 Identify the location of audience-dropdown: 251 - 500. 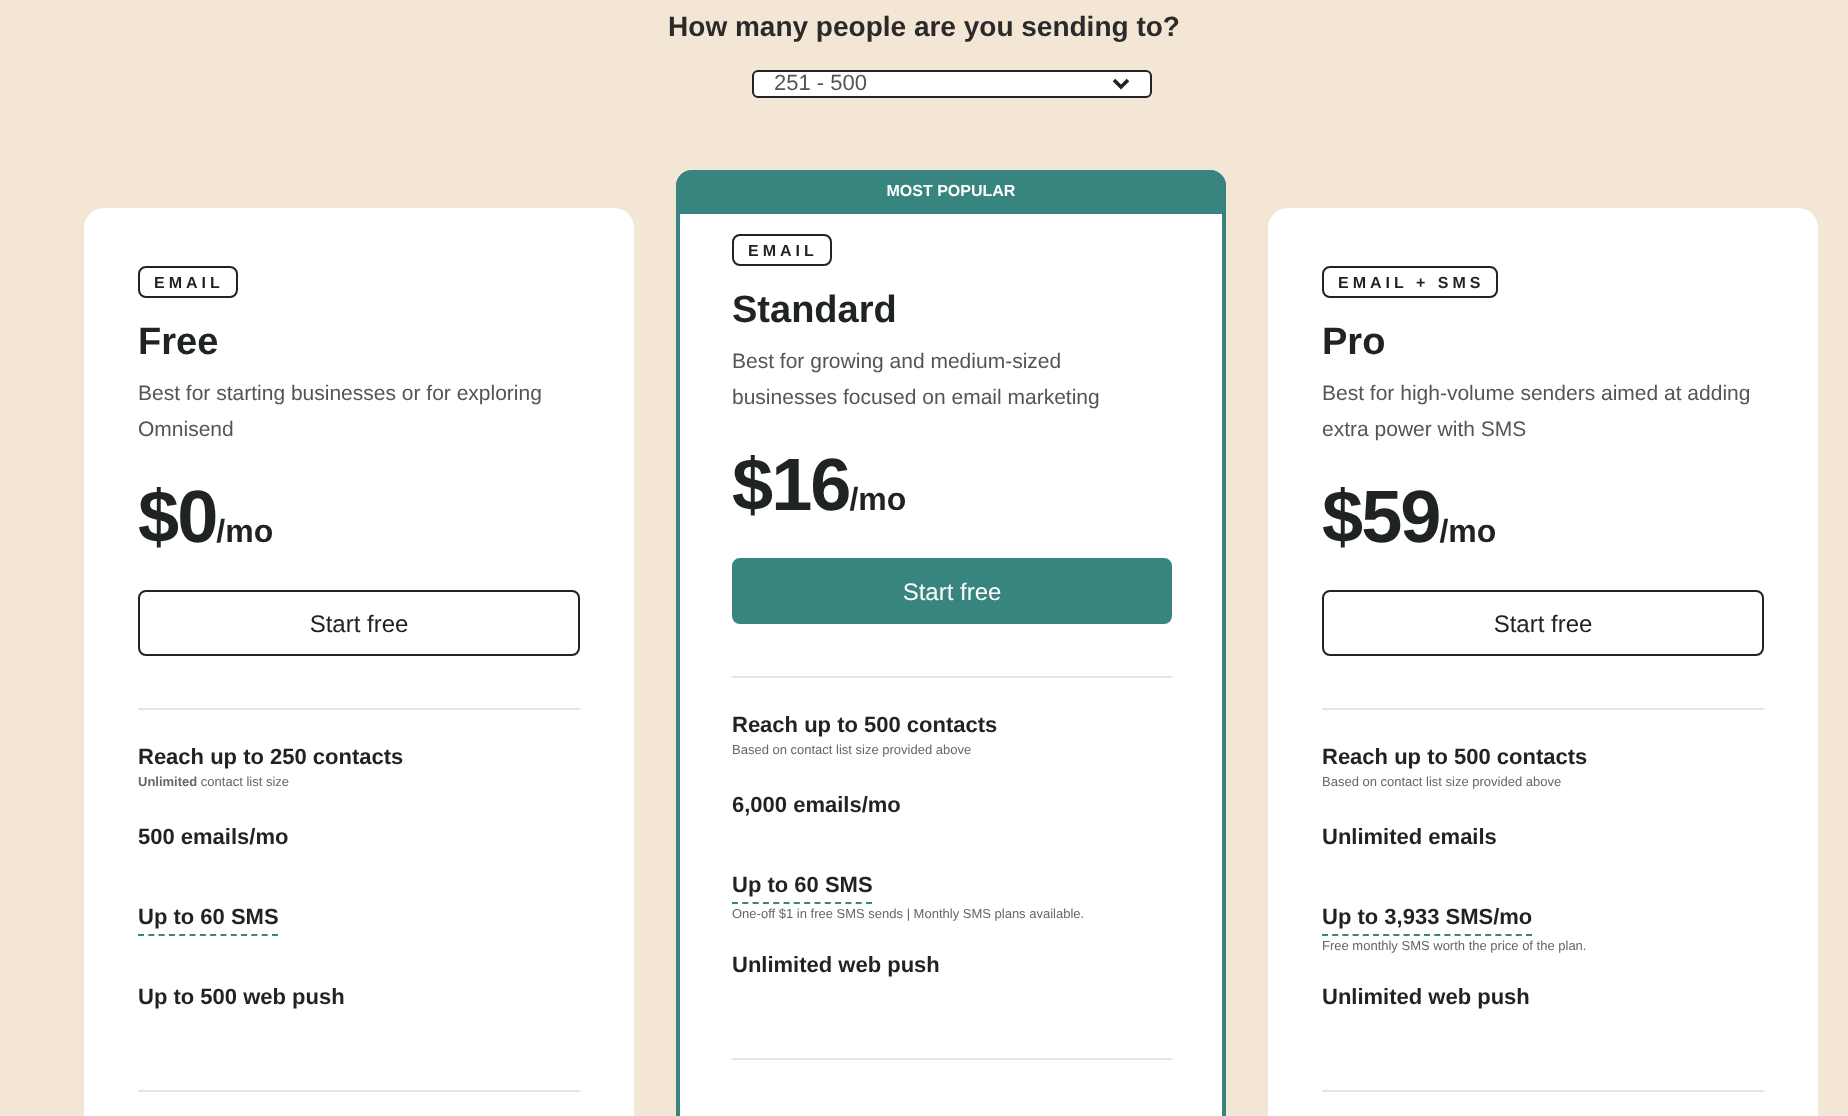
(952, 84).